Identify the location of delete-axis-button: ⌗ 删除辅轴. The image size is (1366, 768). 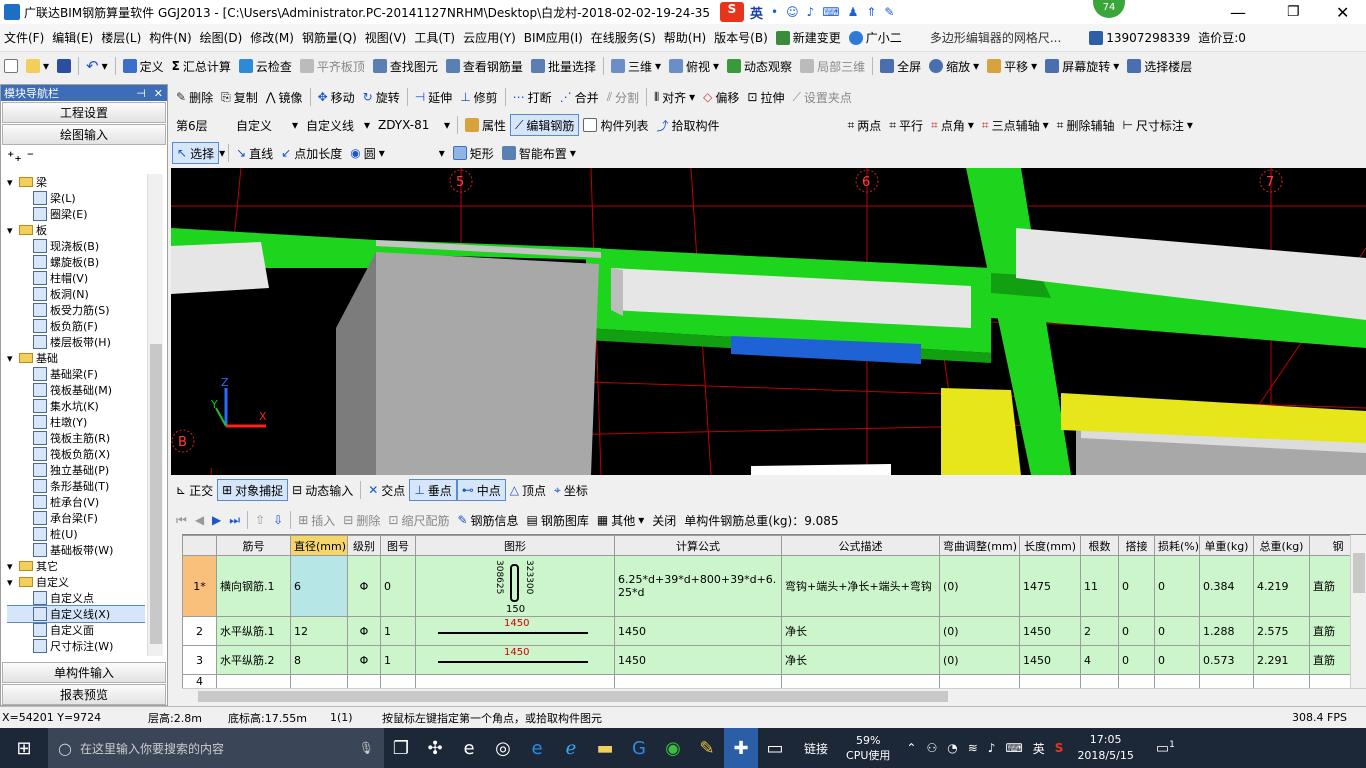
(1086, 125).